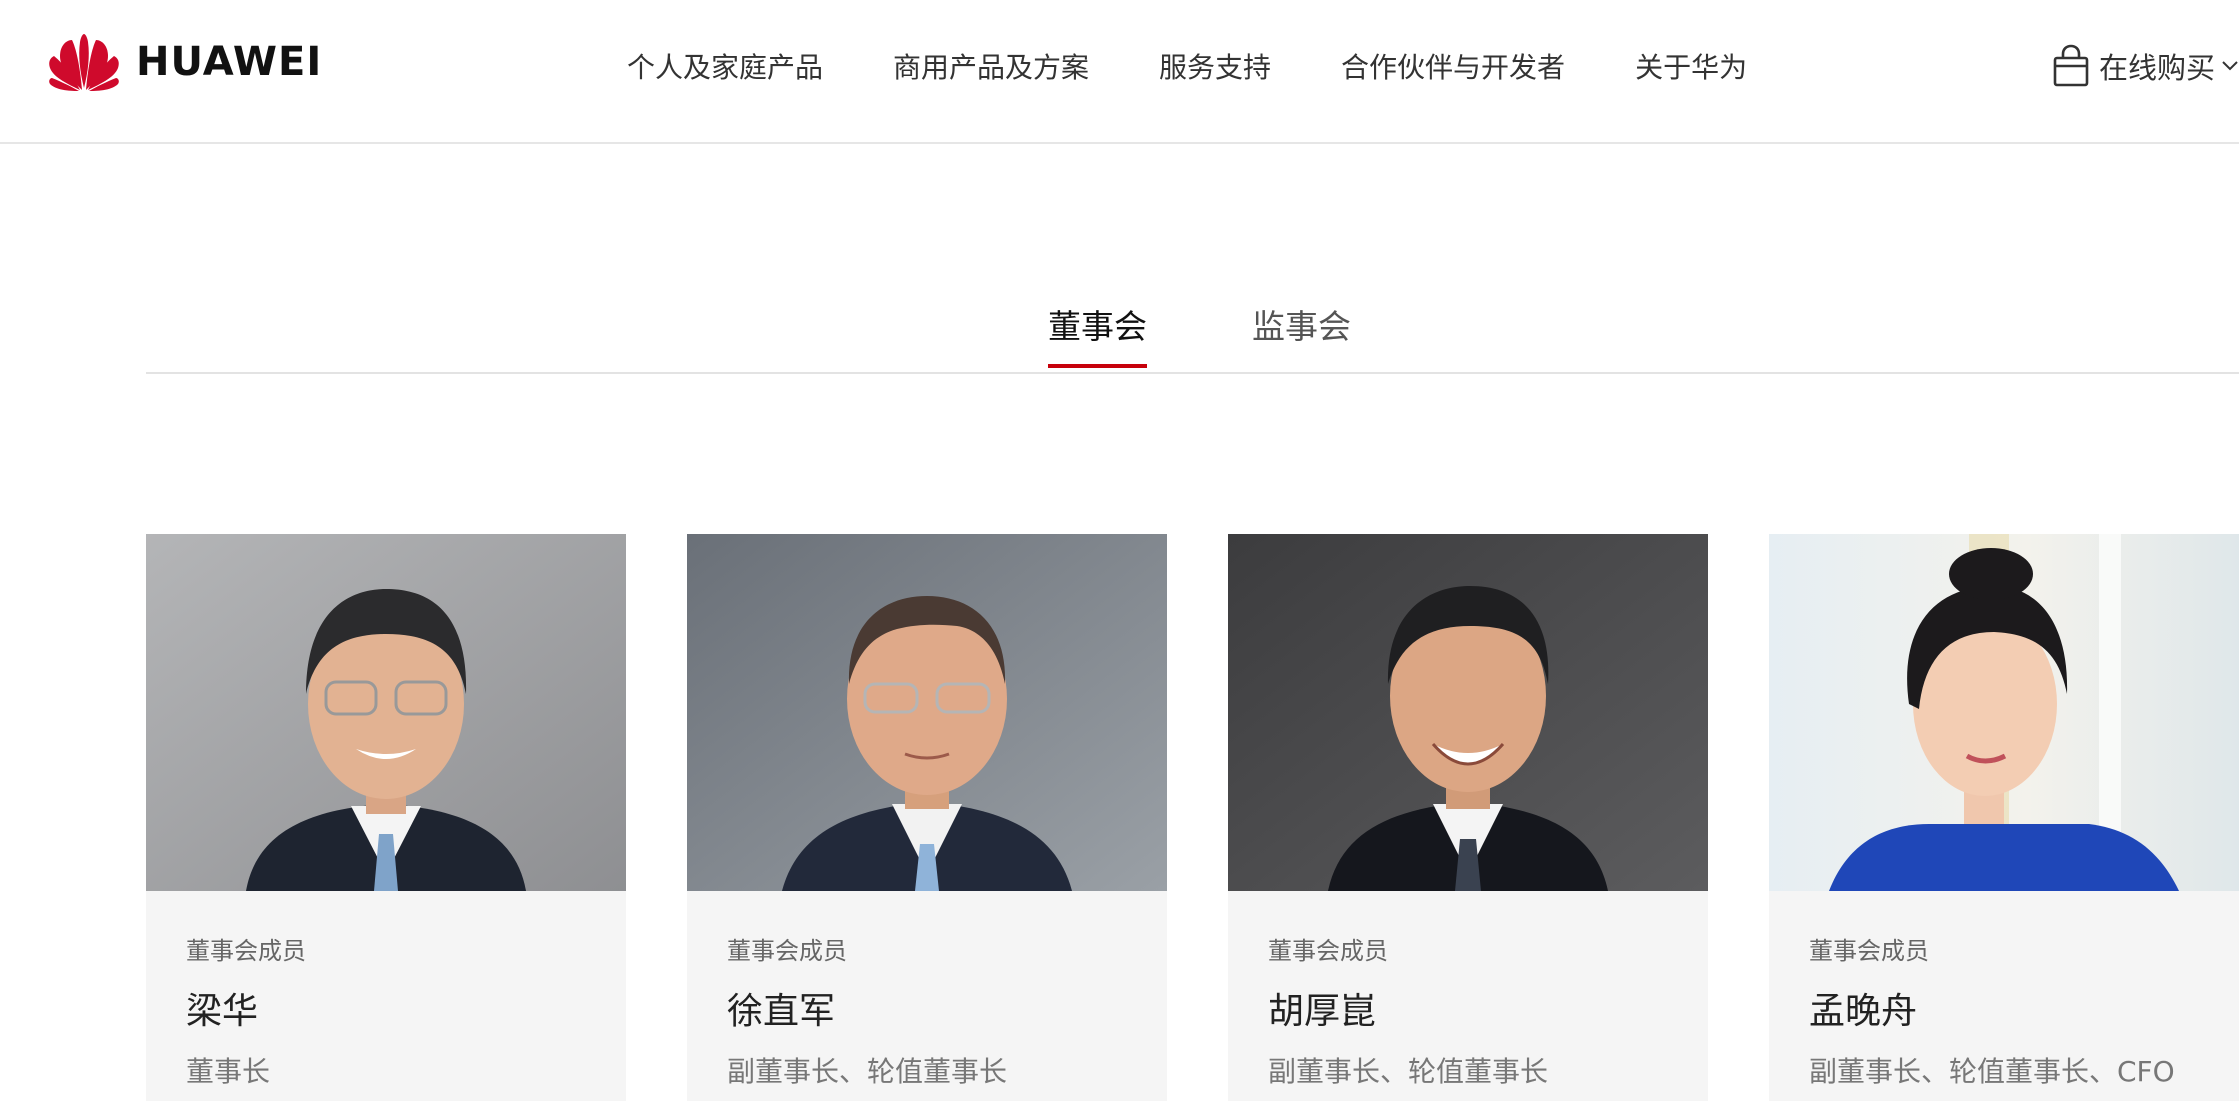  What do you see at coordinates (1215, 66) in the screenshot?
I see `nav-item-support: 服务支持` at bounding box center [1215, 66].